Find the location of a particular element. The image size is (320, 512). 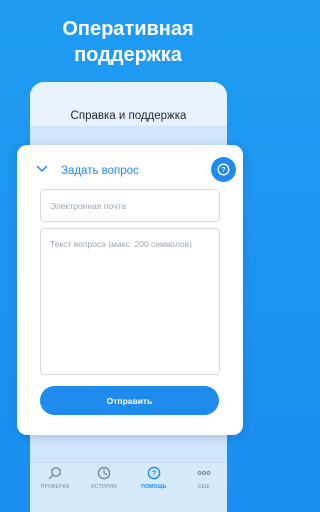

more-icon is located at coordinates (204, 473).